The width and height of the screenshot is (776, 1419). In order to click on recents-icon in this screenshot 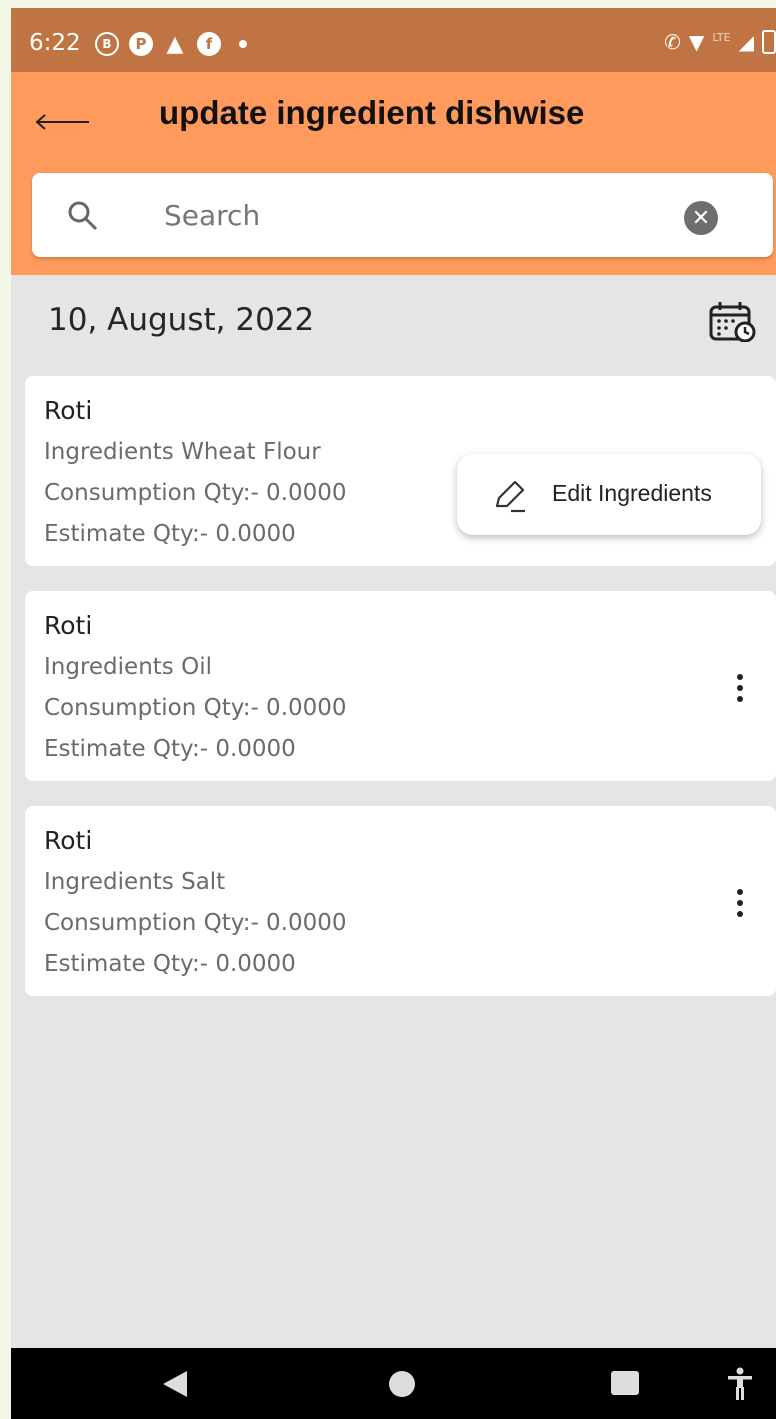, I will do `click(625, 1383)`.